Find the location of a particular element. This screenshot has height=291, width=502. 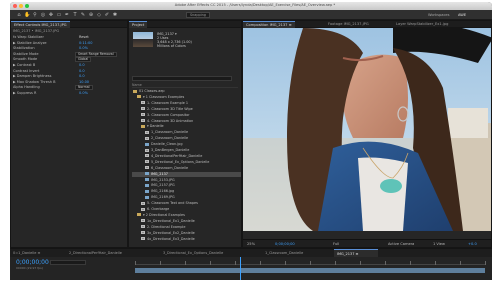

project-item-label: 2. Classroom 3D Title Wipe is located at coordinates (170, 108).